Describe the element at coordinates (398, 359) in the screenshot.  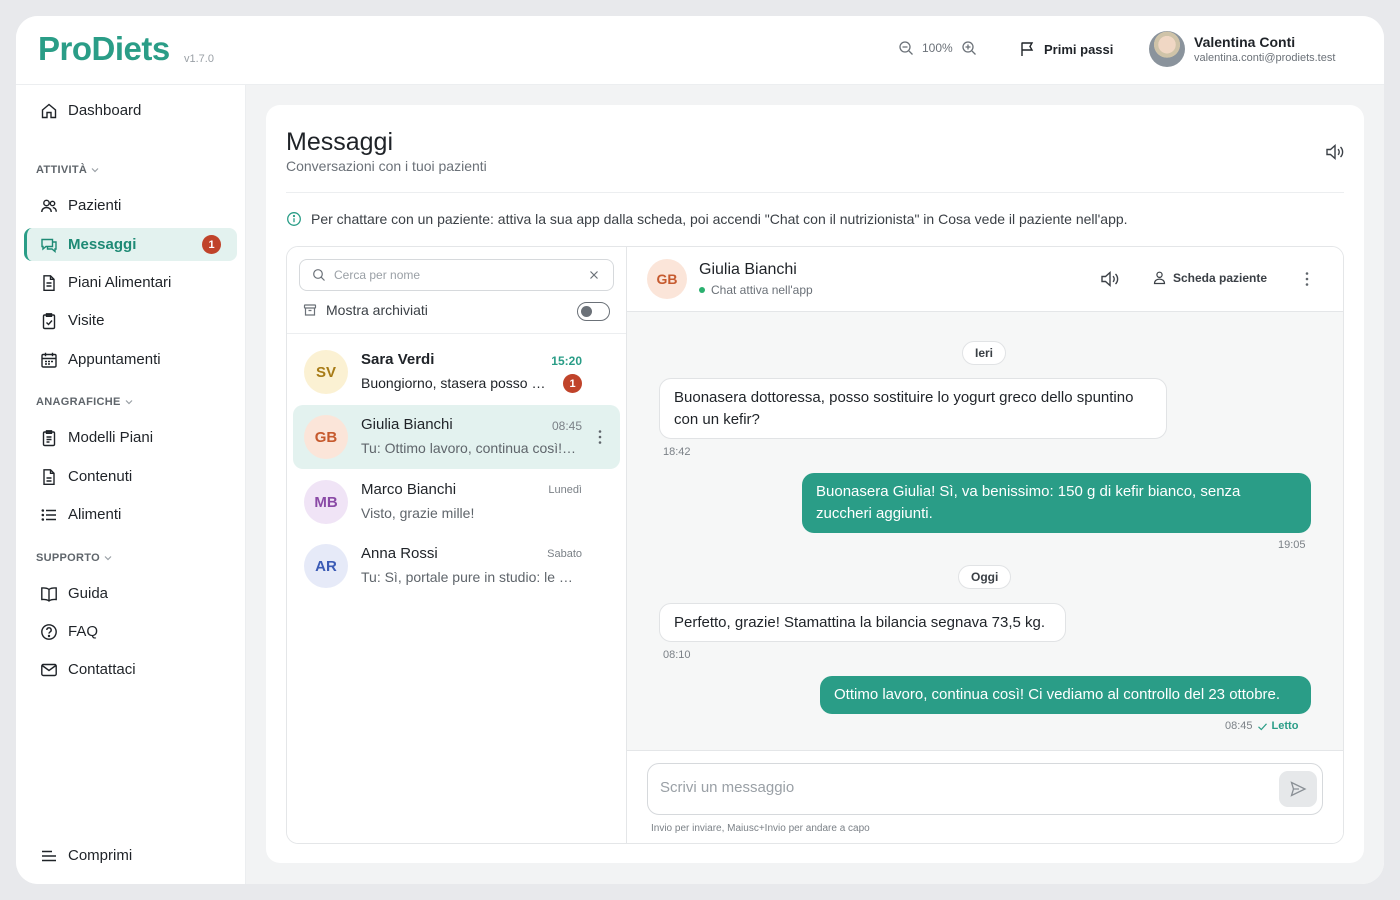
I see `conversation-name: Sara Verdi` at that location.